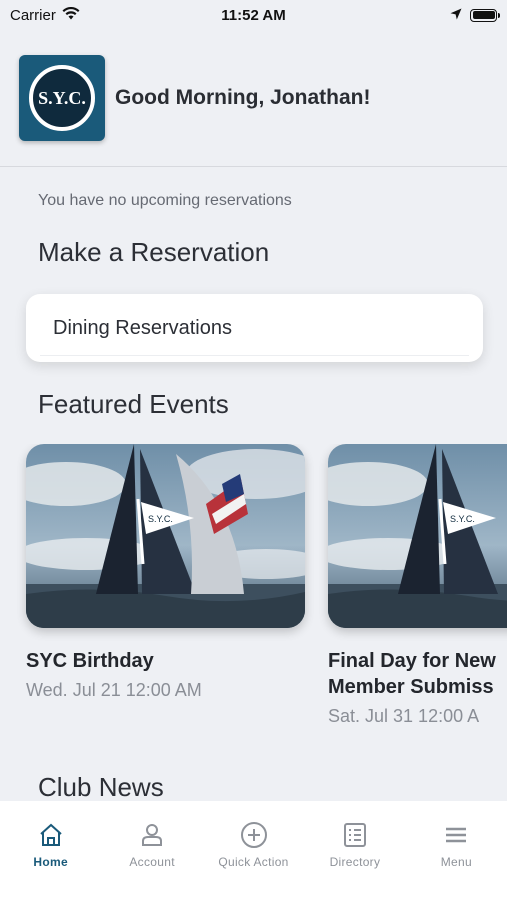 This screenshot has width=507, height=900. Describe the element at coordinates (243, 97) in the screenshot. I see `greeting-text: Good Morning, Jonathan!` at that location.